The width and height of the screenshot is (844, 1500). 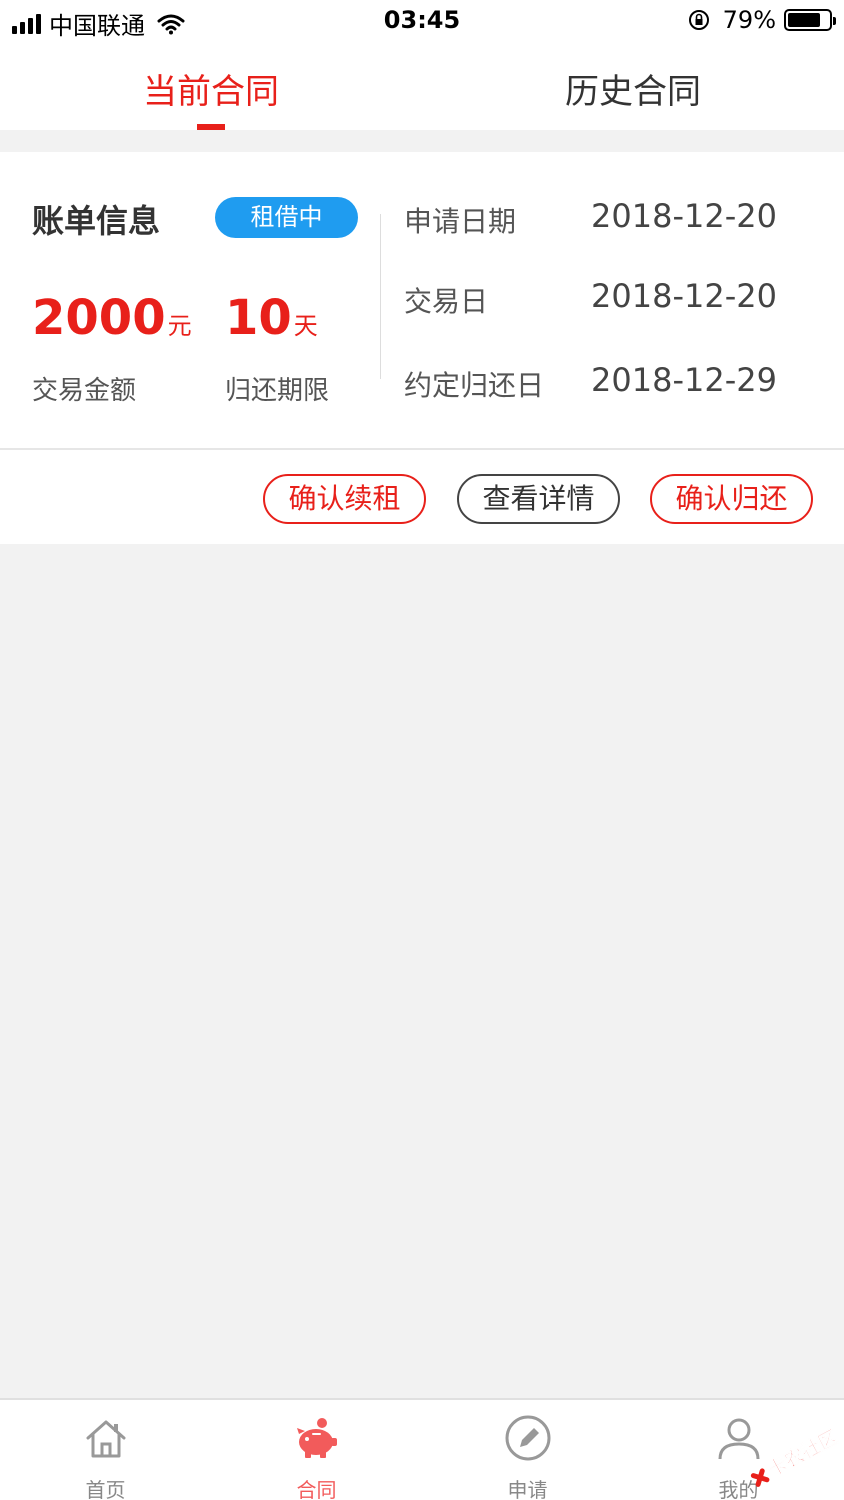 What do you see at coordinates (698, 20) in the screenshot?
I see `rotation-lock-icon` at bounding box center [698, 20].